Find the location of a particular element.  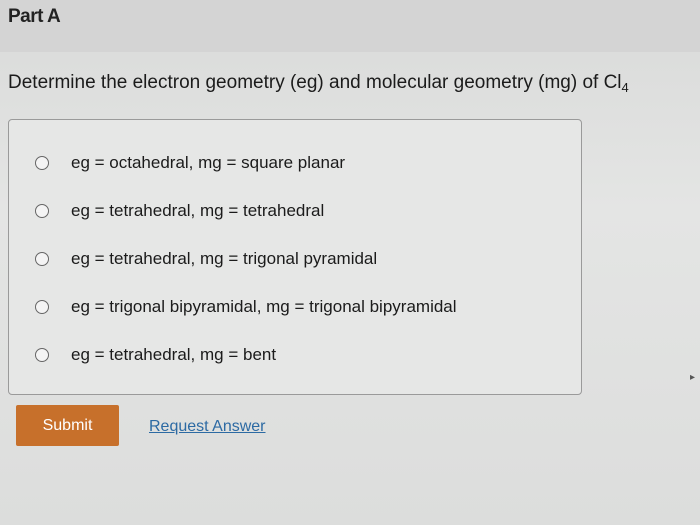

option-label: eg = tetrahedral, mg = tetrahedral is located at coordinates (198, 210).